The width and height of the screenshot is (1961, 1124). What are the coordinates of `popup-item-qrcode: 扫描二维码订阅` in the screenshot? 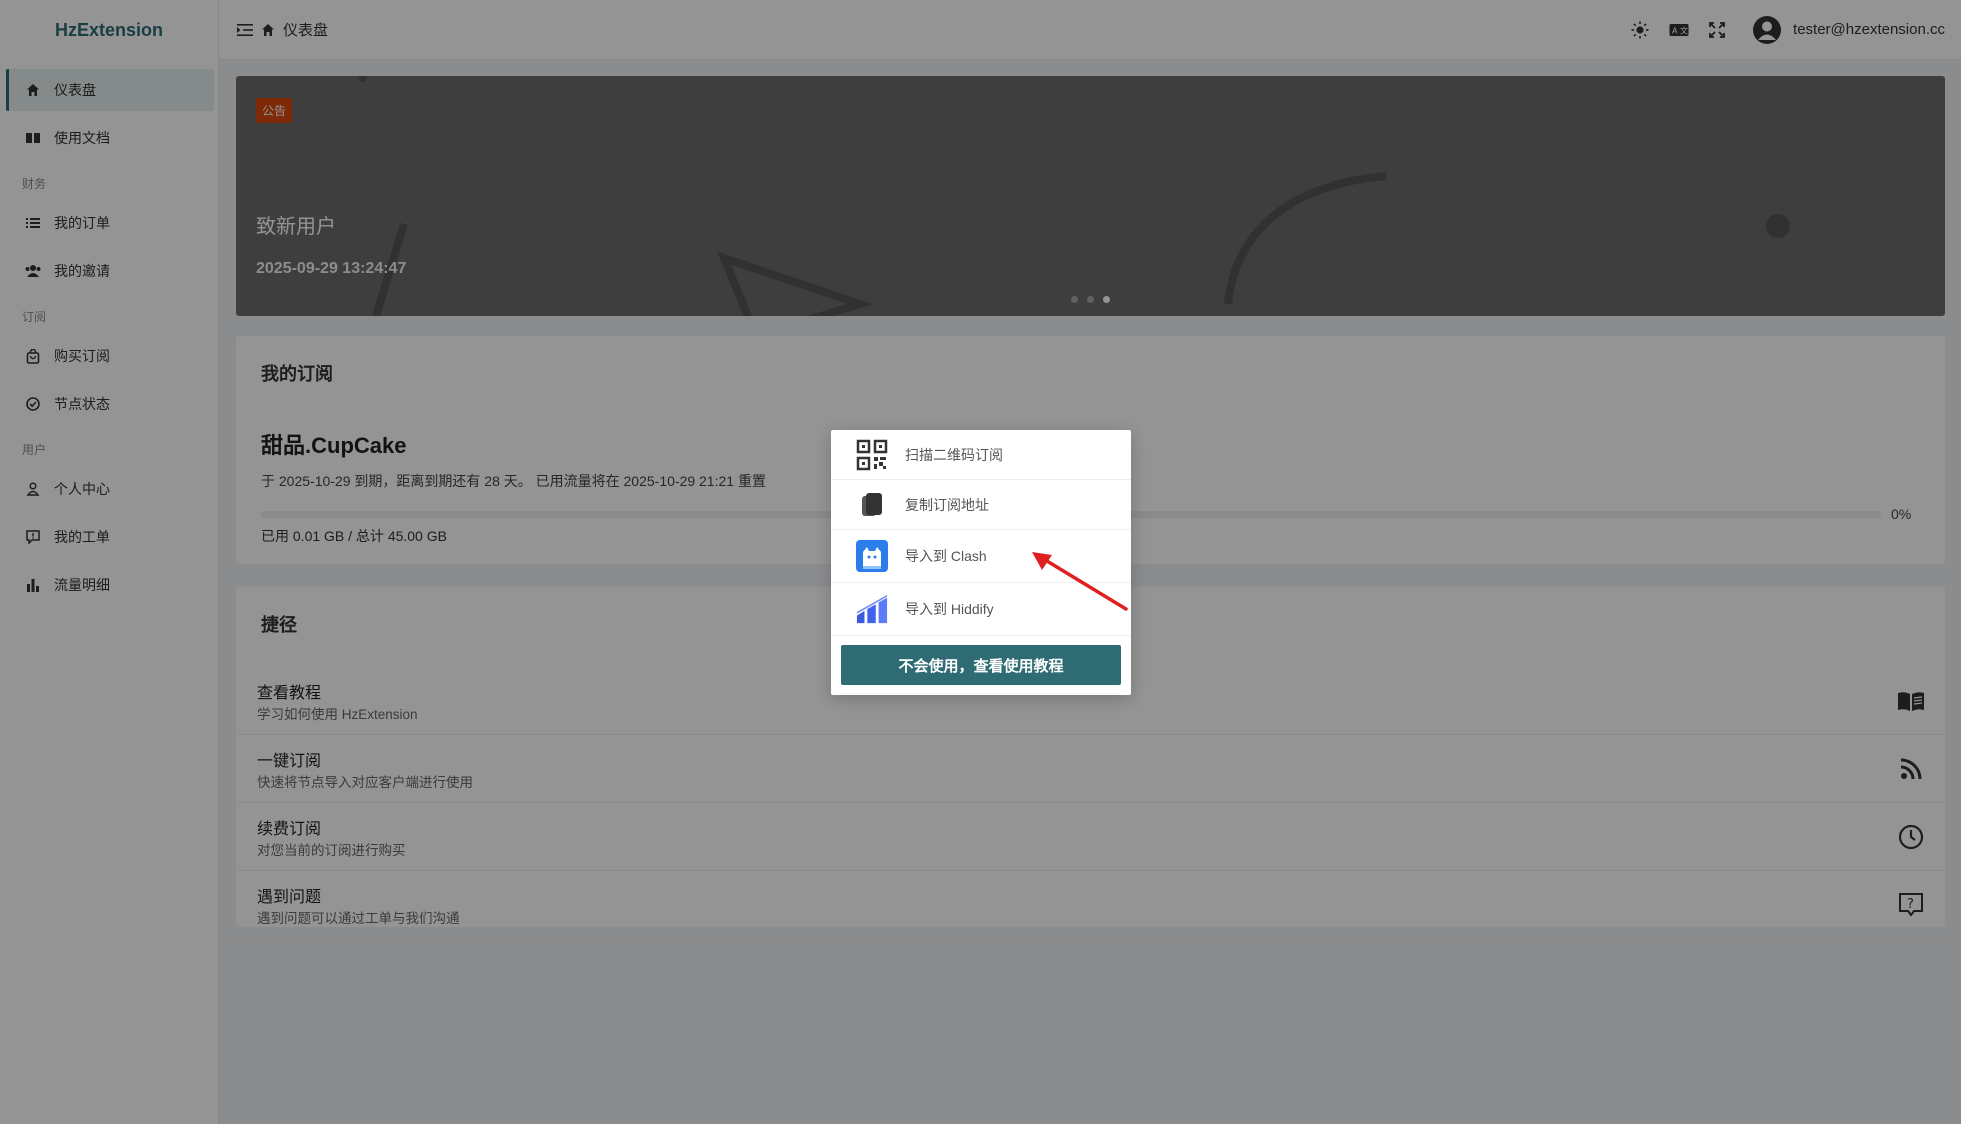 It's located at (981, 455).